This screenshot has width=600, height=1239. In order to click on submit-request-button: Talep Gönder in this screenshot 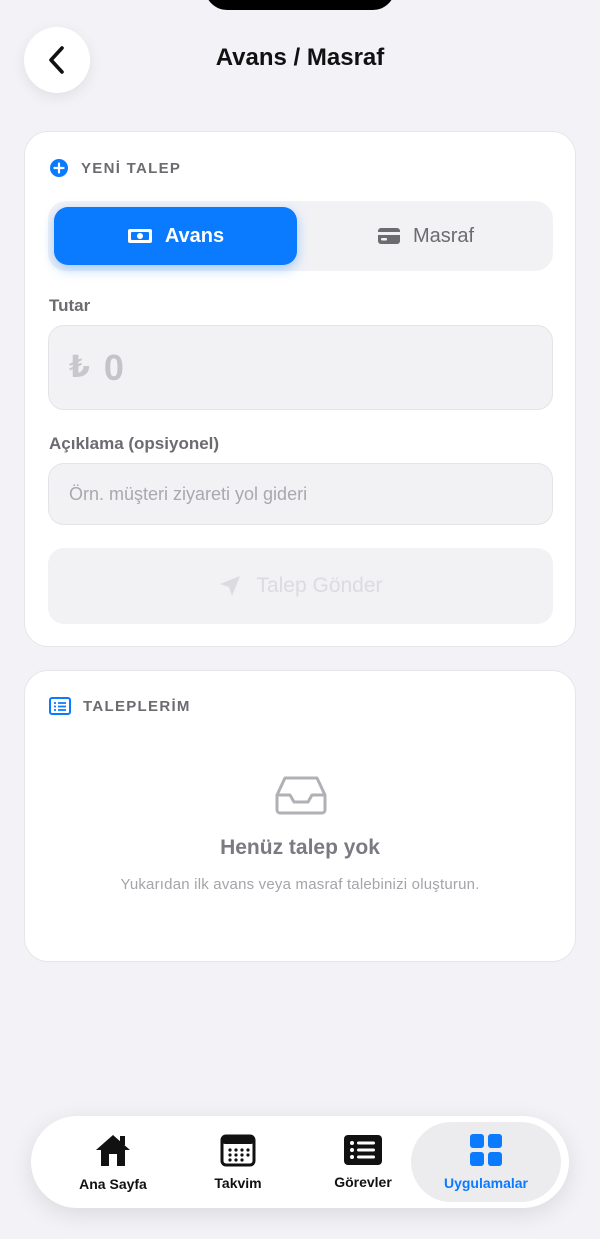, I will do `click(300, 586)`.